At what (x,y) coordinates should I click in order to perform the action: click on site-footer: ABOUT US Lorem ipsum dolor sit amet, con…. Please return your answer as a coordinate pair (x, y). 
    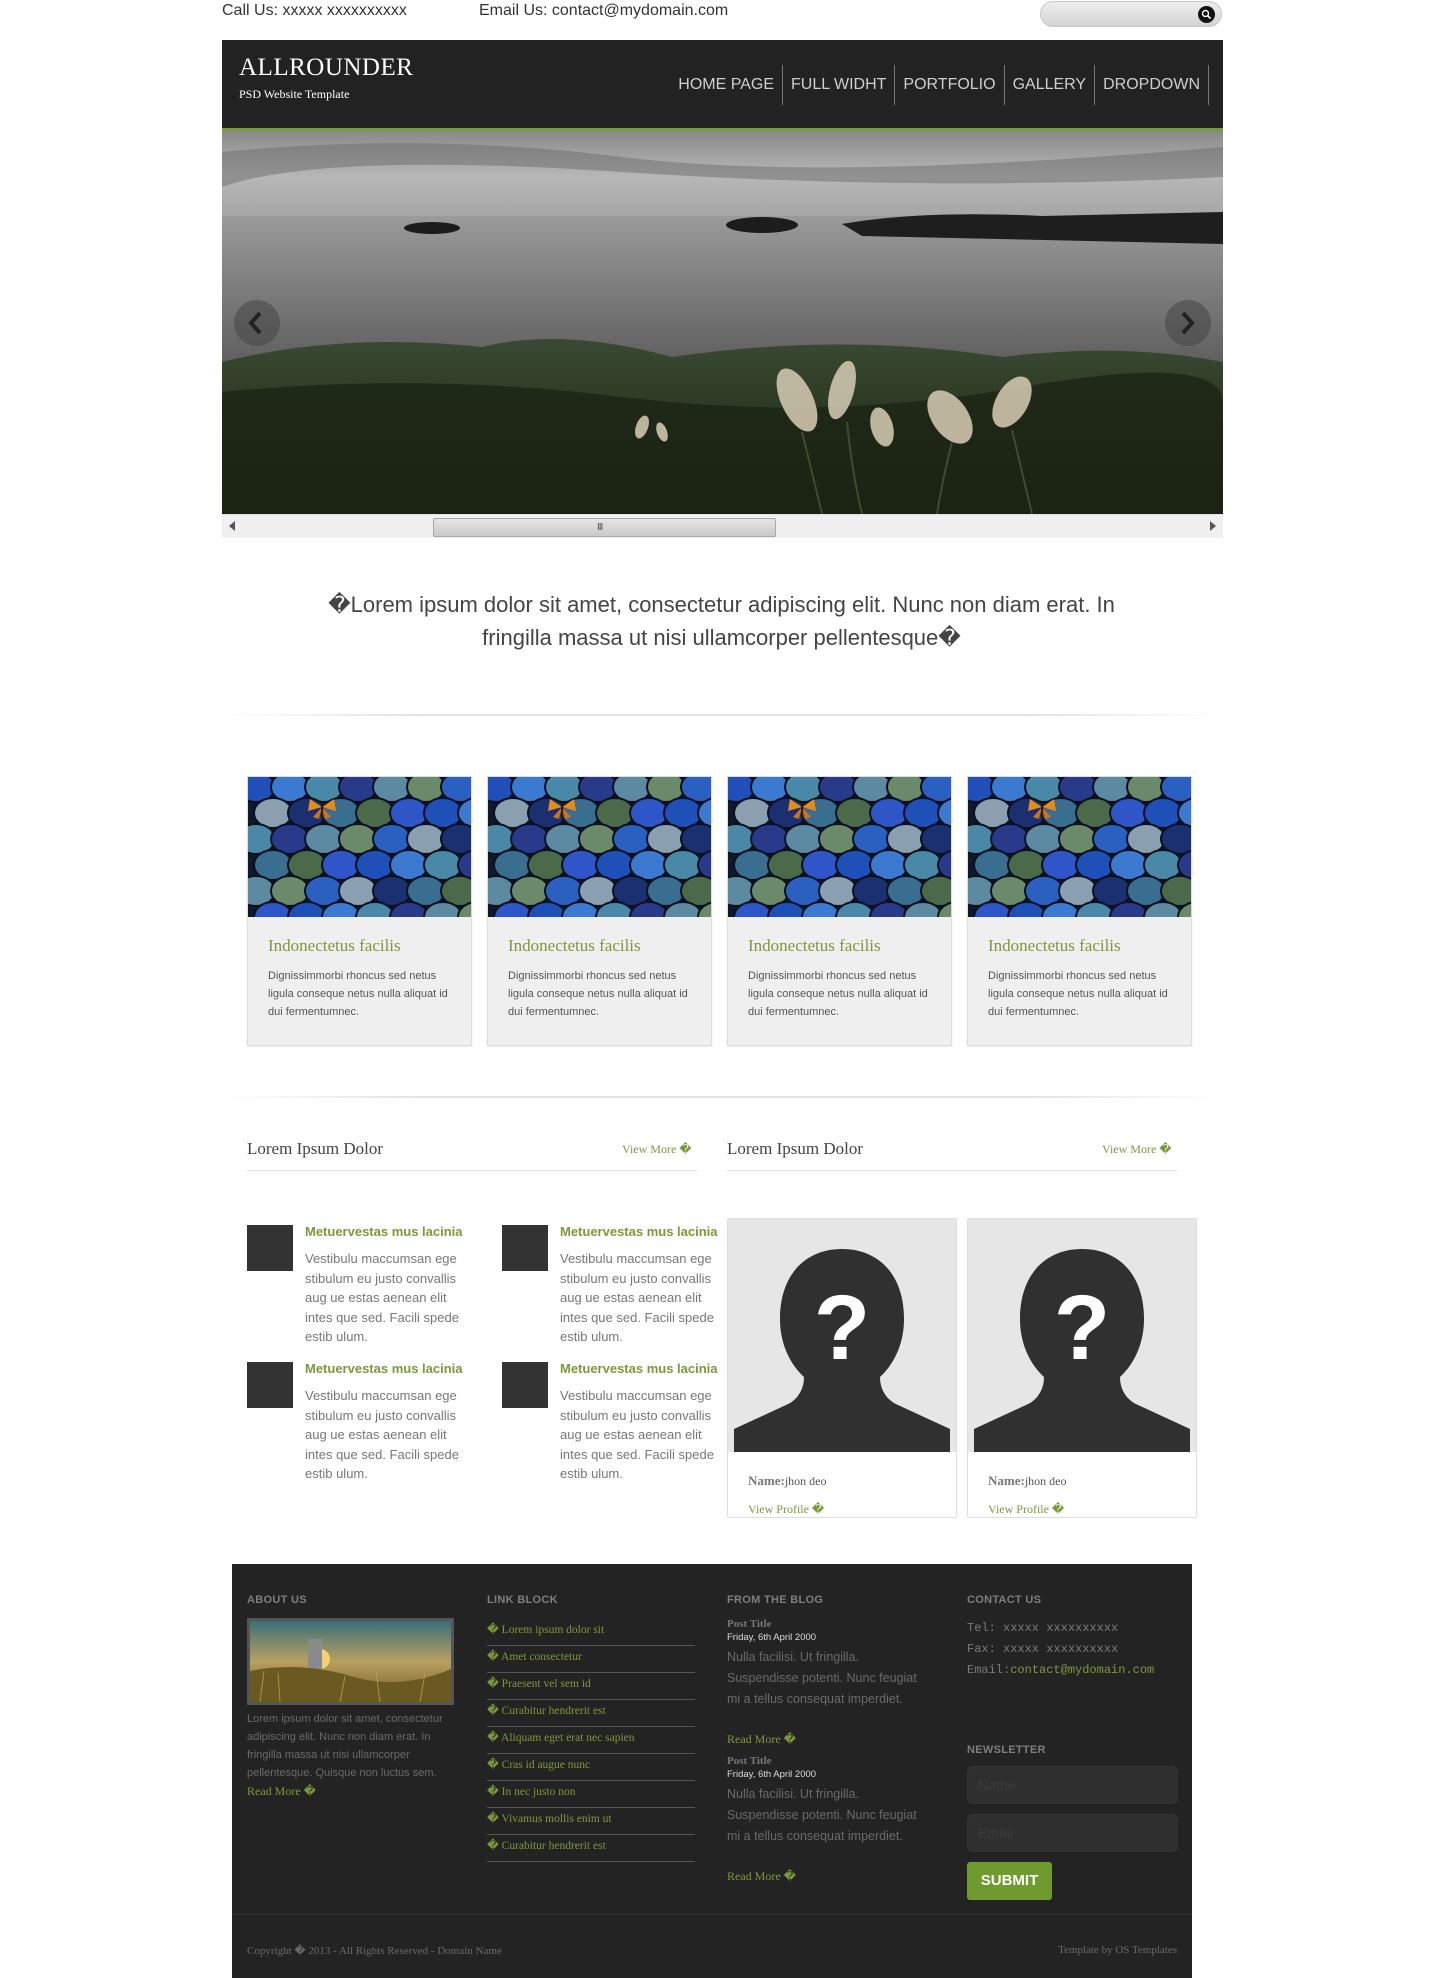
    Looking at the image, I should click on (712, 1771).